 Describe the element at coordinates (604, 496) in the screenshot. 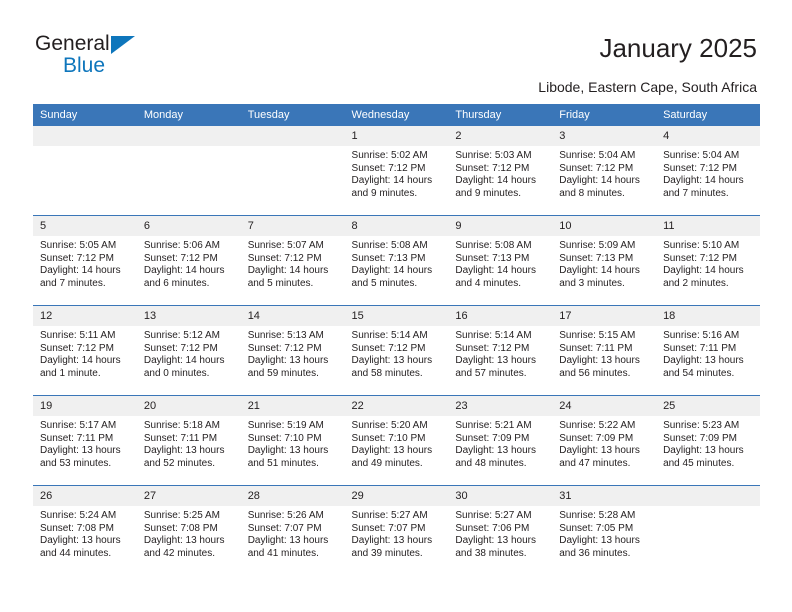

I see `day-number: 31` at that location.